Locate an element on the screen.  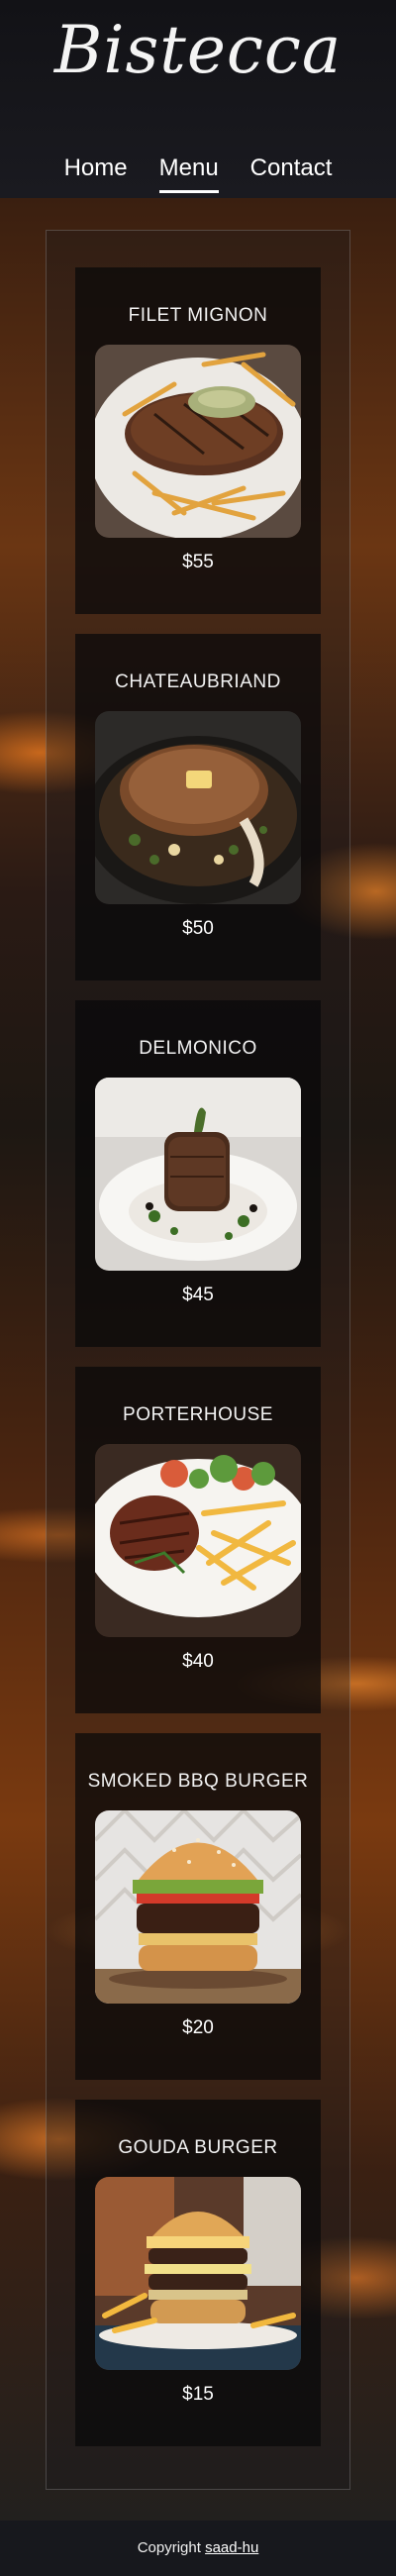
menu-item-name: PORTERHOUSE is located at coordinates (198, 1414).